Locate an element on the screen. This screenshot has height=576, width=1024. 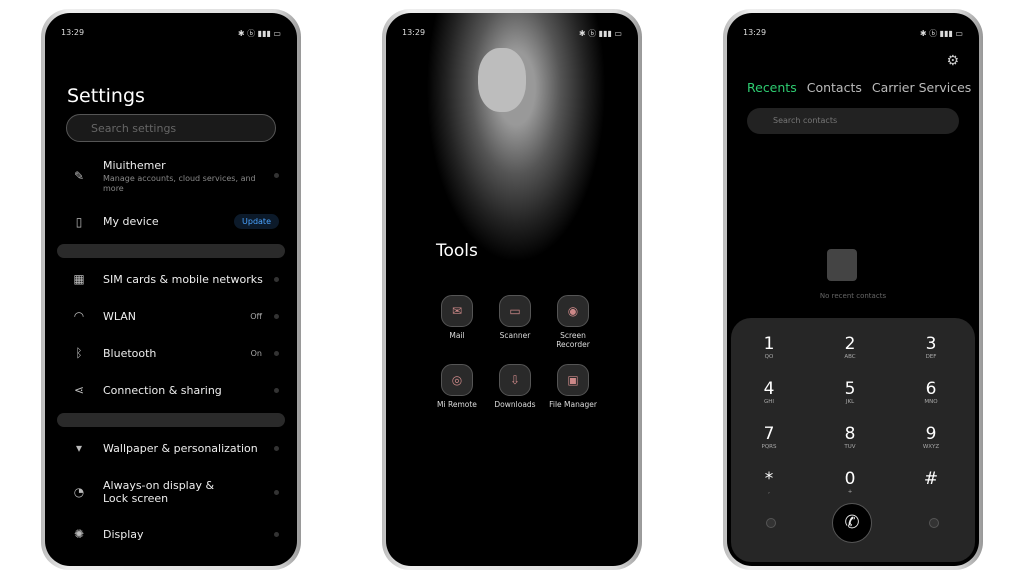
key-digit: 0 is located at coordinates (850, 479).